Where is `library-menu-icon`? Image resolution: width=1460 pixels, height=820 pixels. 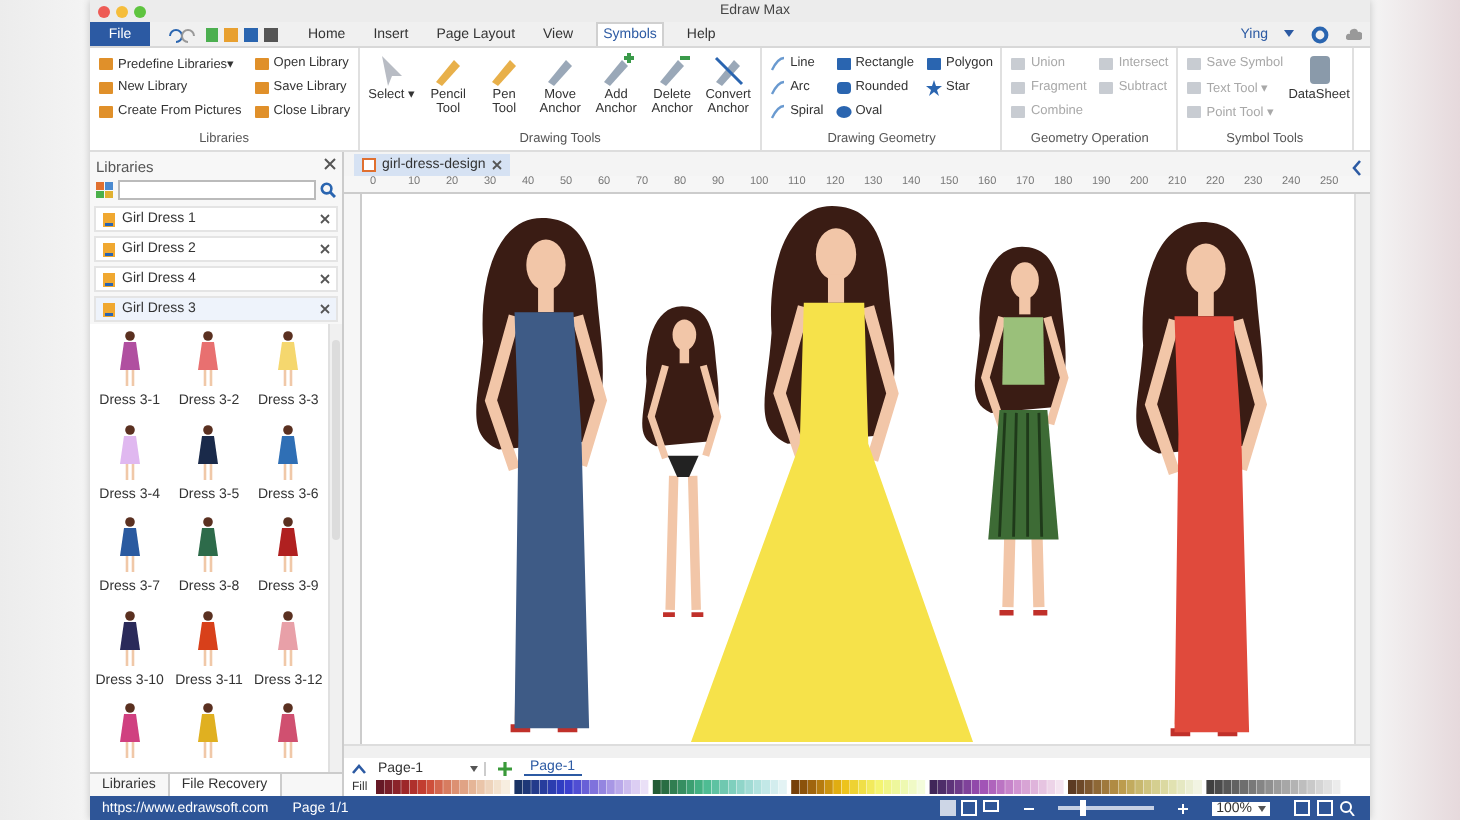
library-menu-icon is located at coordinates (105, 190).